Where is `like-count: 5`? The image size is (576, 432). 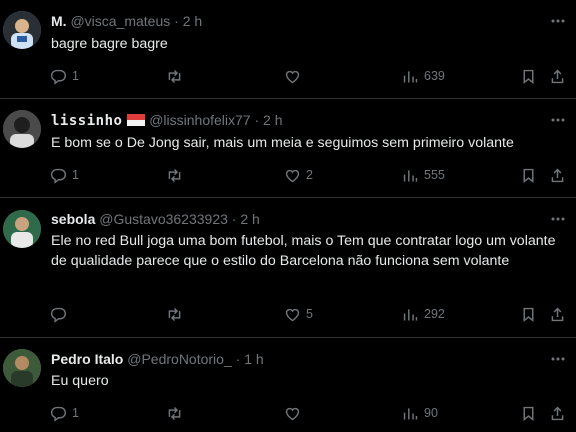 like-count: 5 is located at coordinates (309, 314).